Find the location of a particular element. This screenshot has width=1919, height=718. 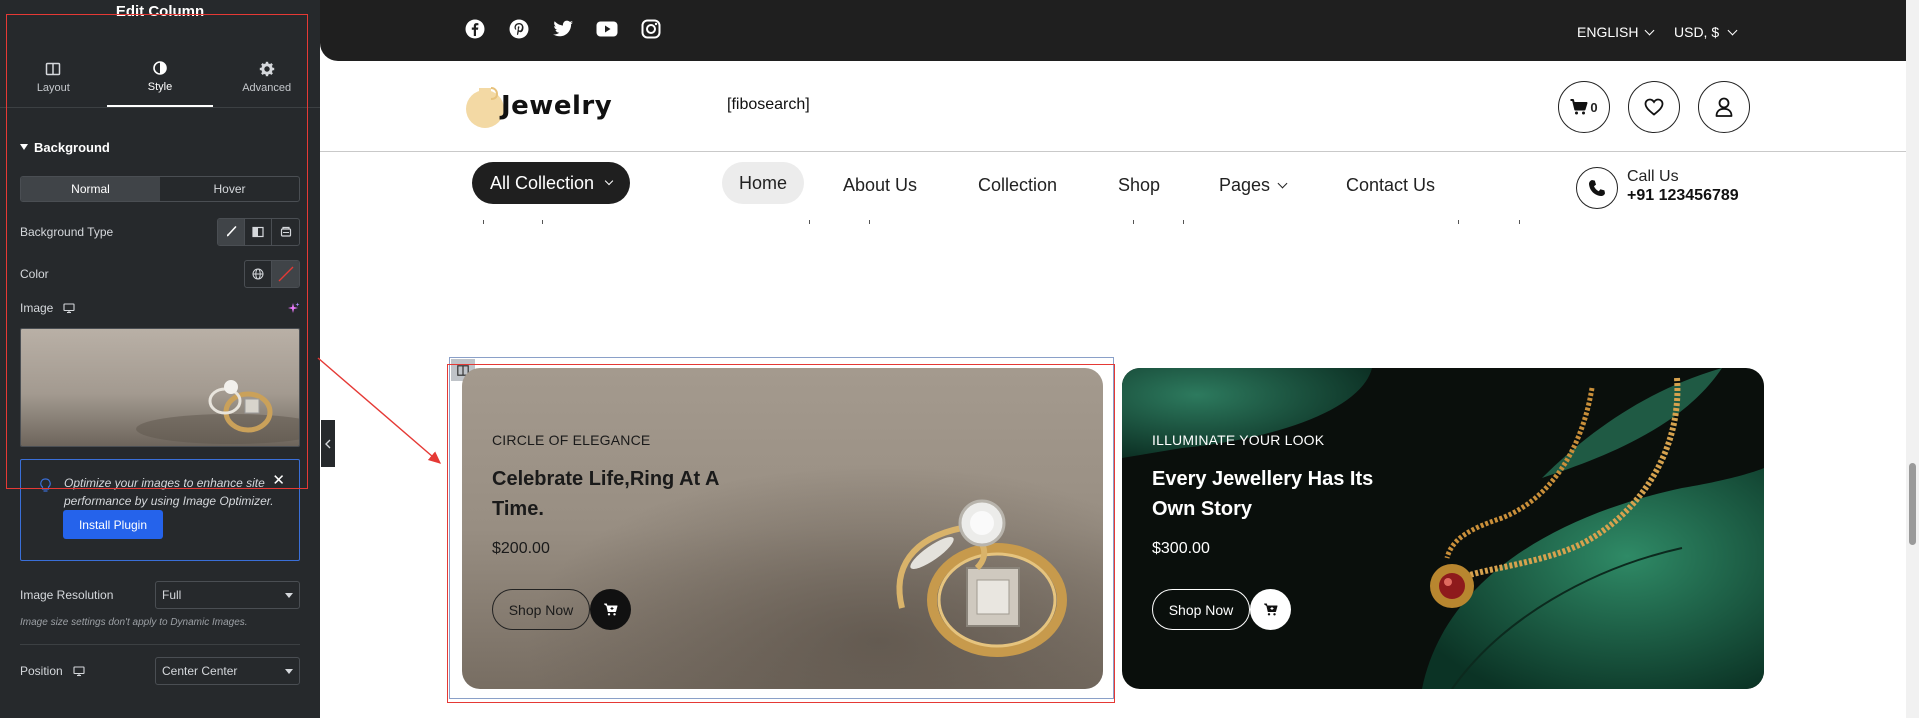

nav-link-home: Home is located at coordinates (763, 183).